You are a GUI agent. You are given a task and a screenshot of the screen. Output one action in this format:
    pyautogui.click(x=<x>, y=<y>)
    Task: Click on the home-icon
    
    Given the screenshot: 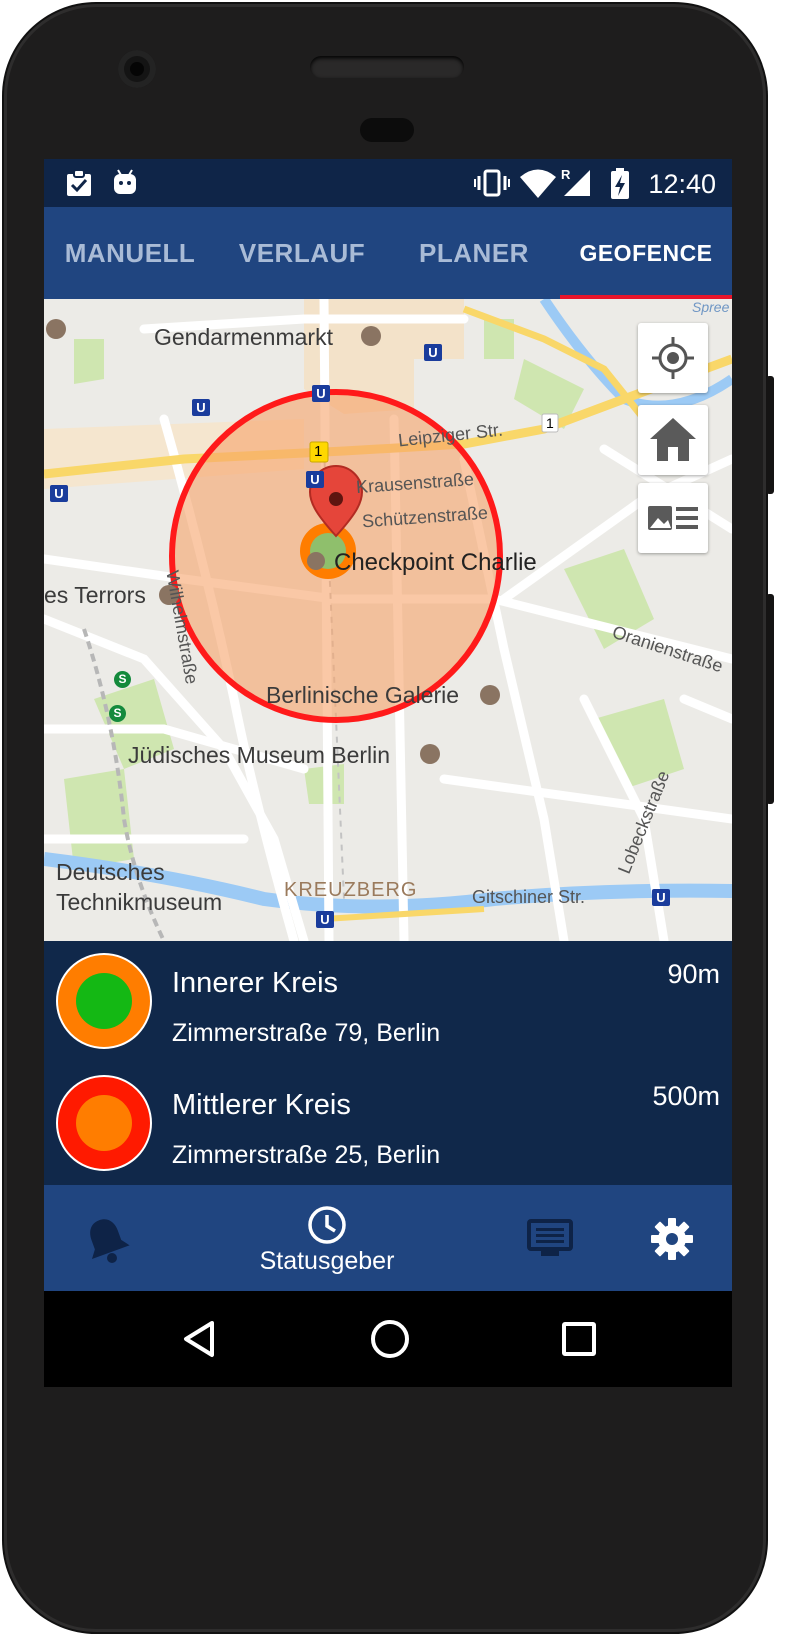 What is the action you would take?
    pyautogui.click(x=673, y=439)
    